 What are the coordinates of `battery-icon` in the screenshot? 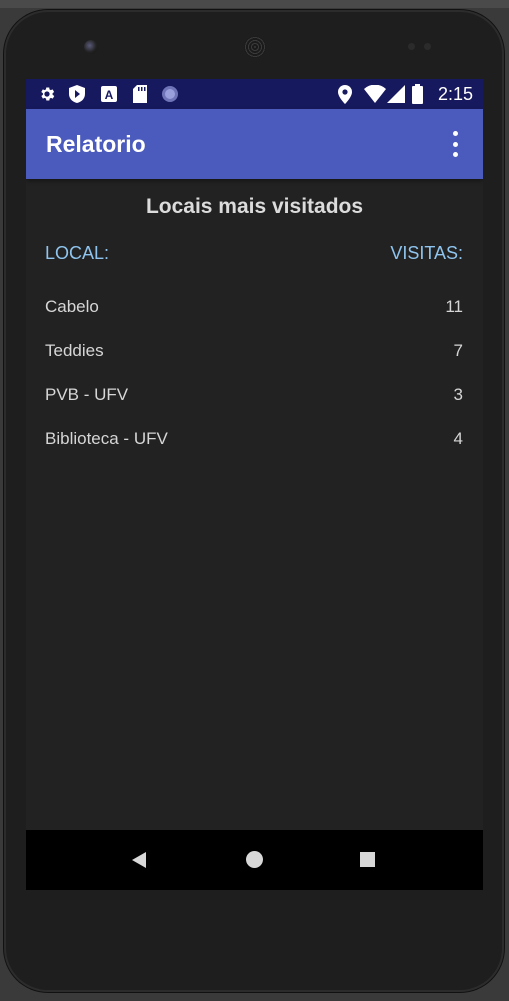 It's located at (417, 94).